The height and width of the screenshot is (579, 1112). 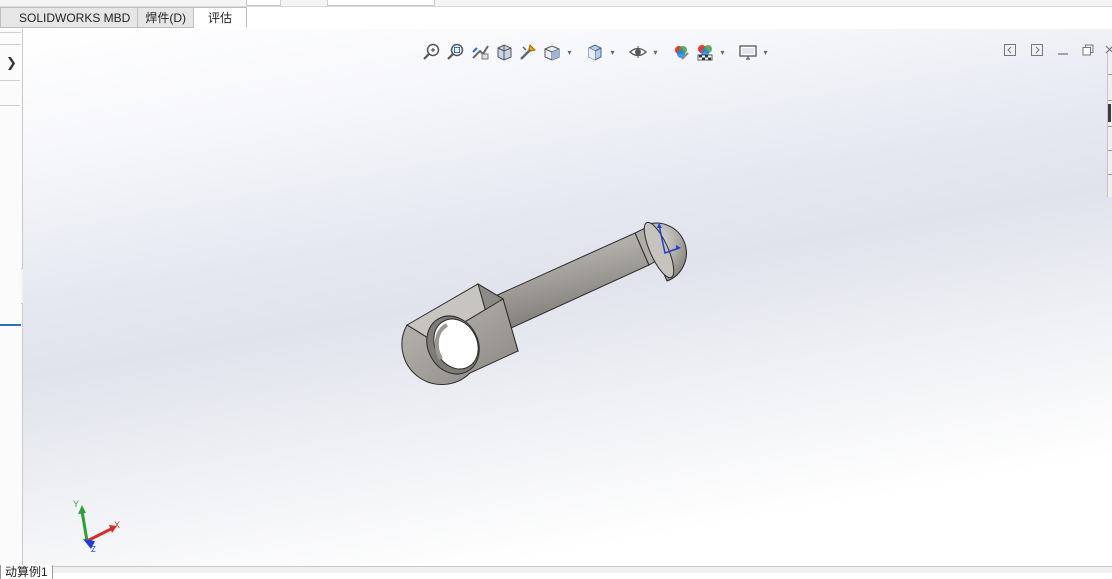 I want to click on panel-tab-box, so click(x=10, y=93).